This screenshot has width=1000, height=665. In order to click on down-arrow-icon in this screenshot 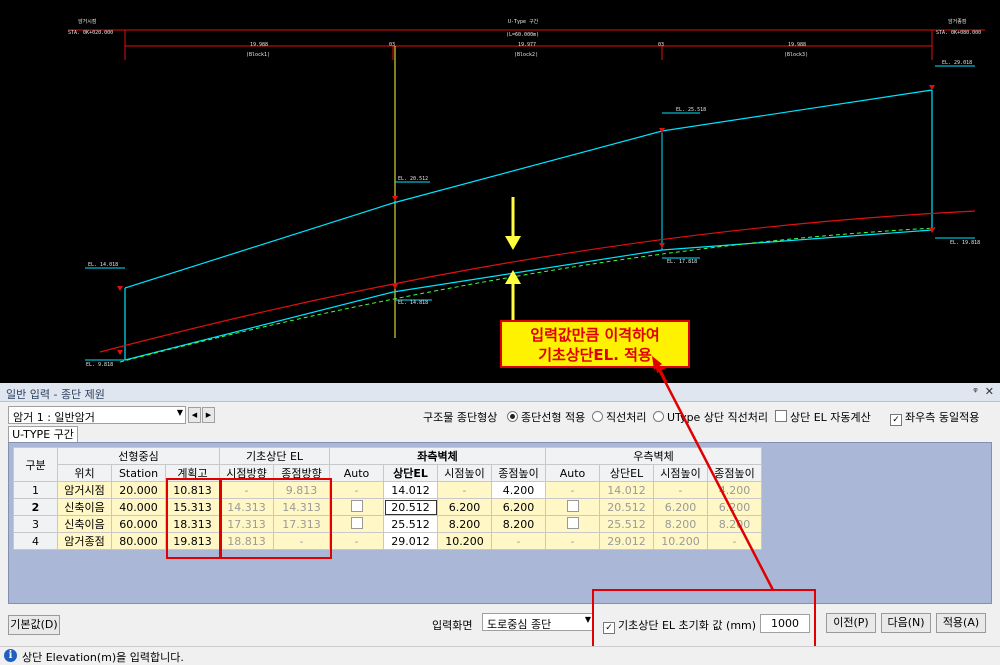, I will do `click(513, 243)`.